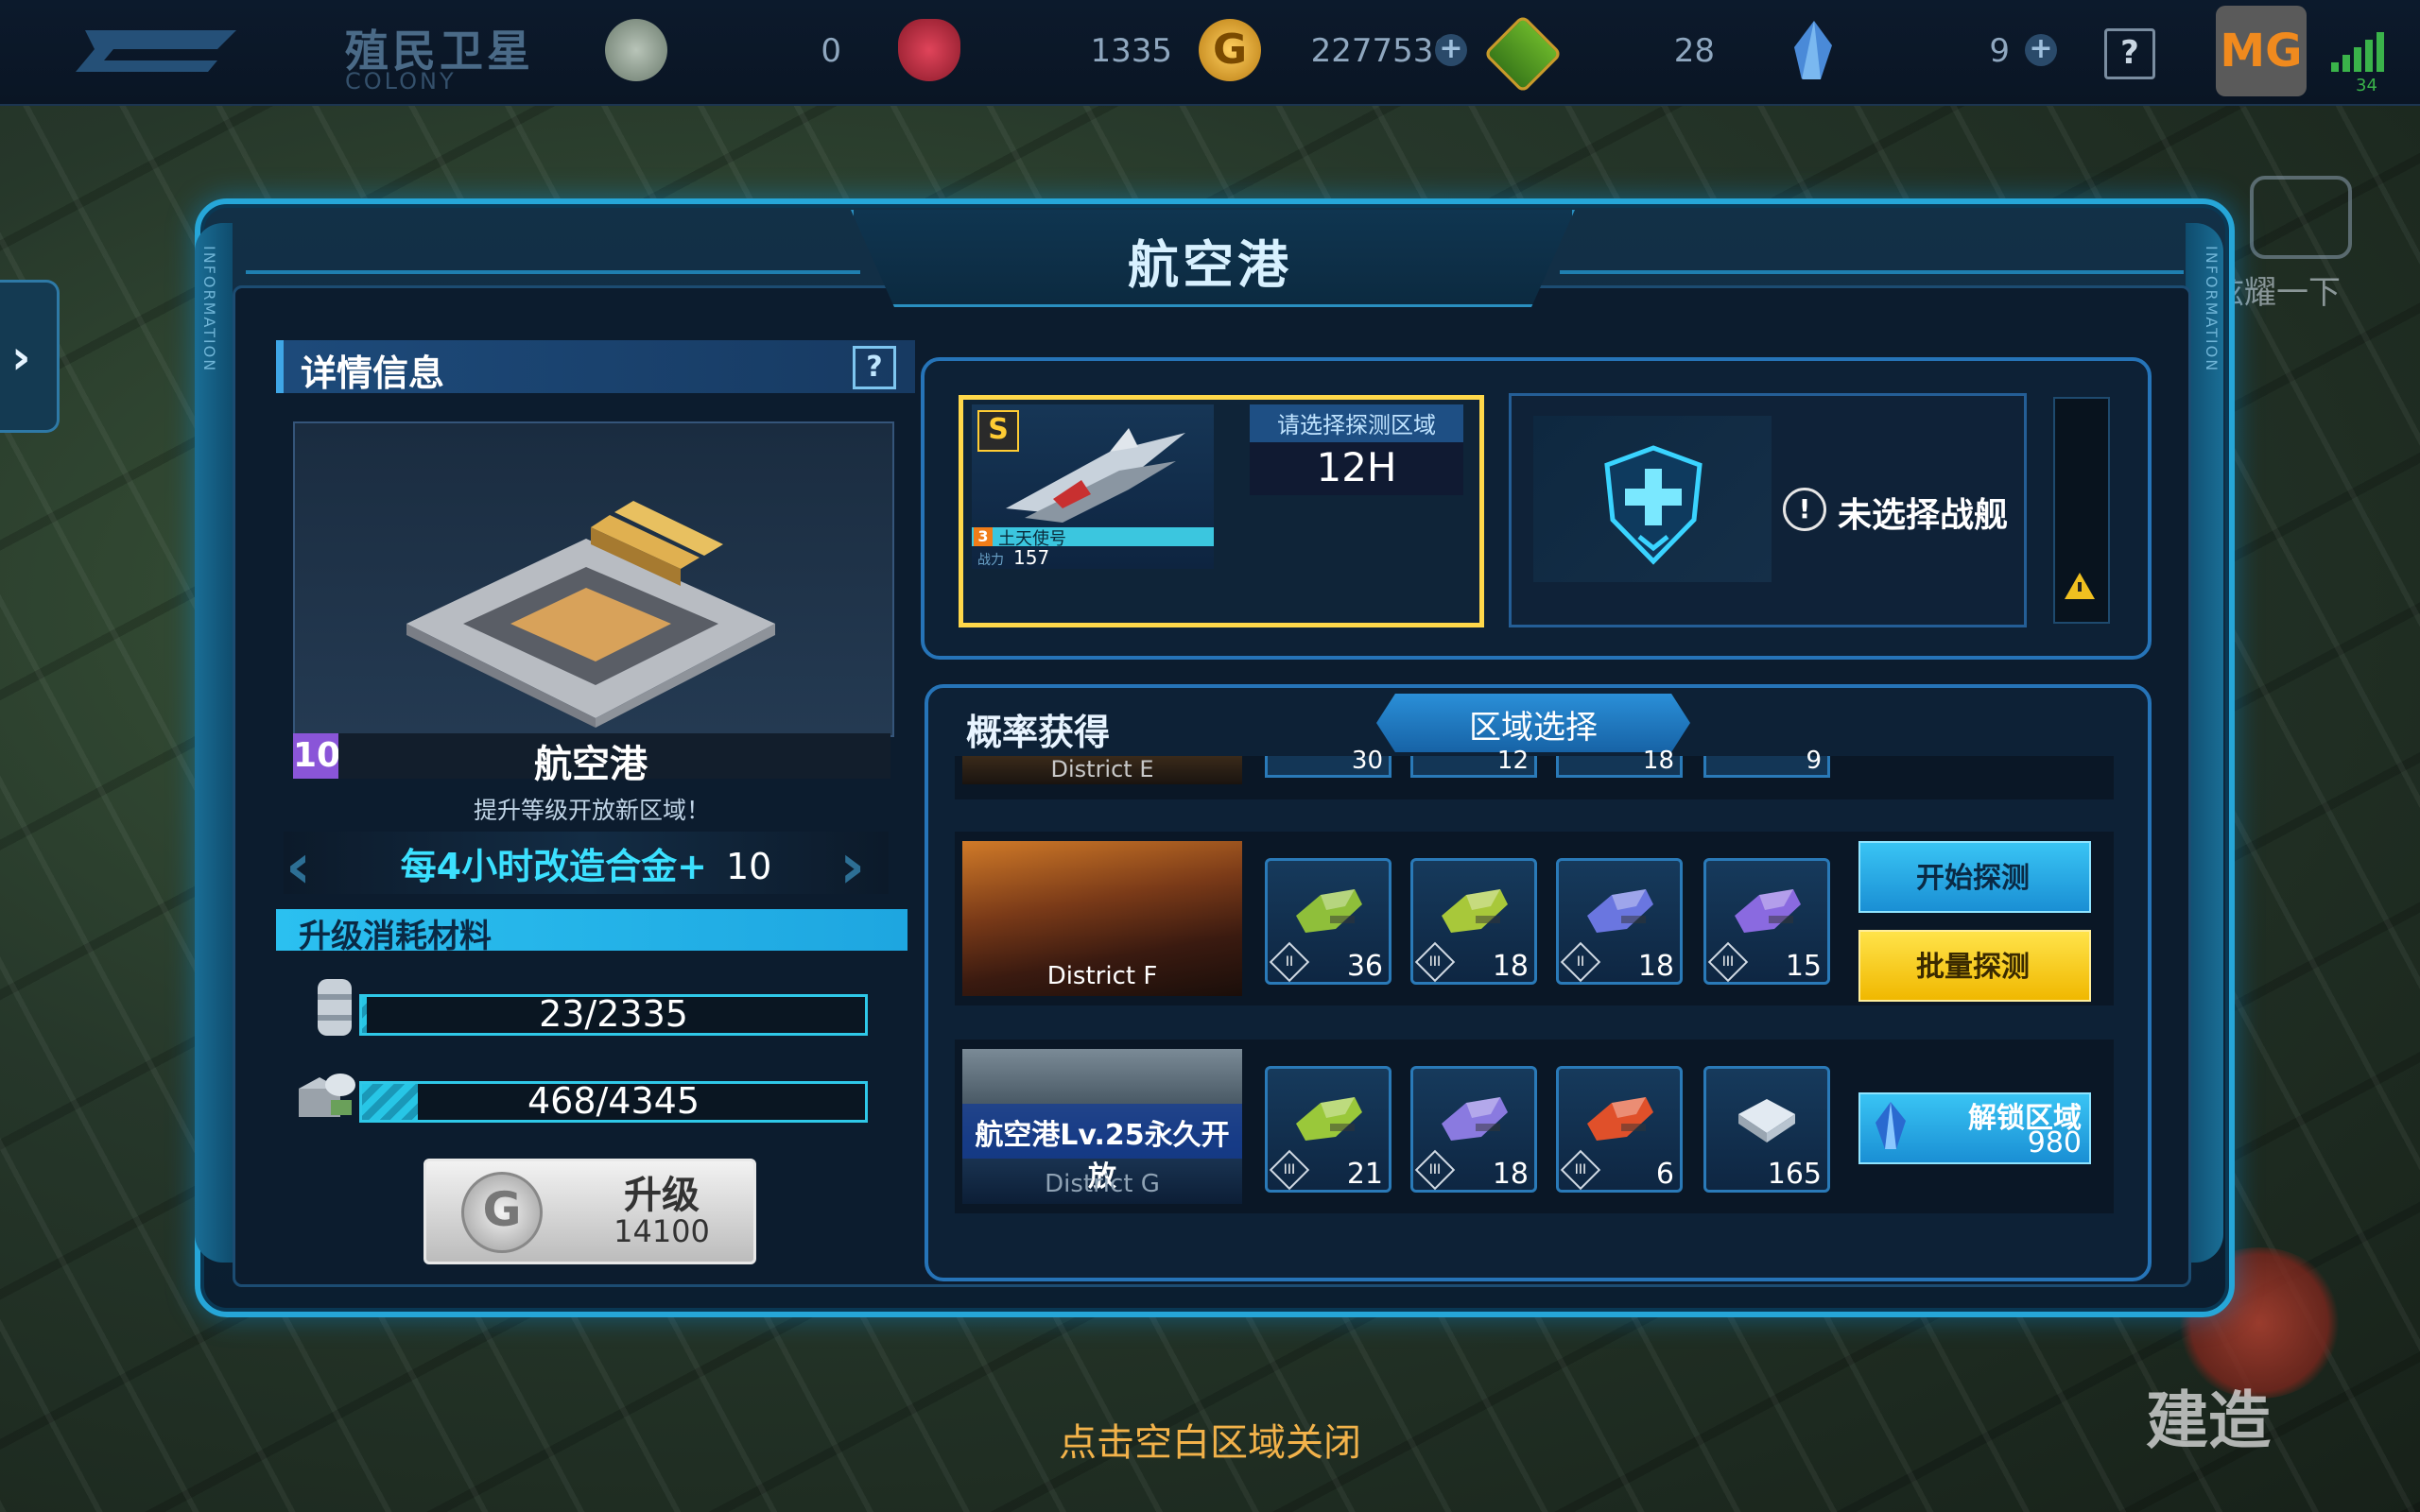 This screenshot has width=2420, height=1512. What do you see at coordinates (874, 367) in the screenshot?
I see `details-help-button: ?` at bounding box center [874, 367].